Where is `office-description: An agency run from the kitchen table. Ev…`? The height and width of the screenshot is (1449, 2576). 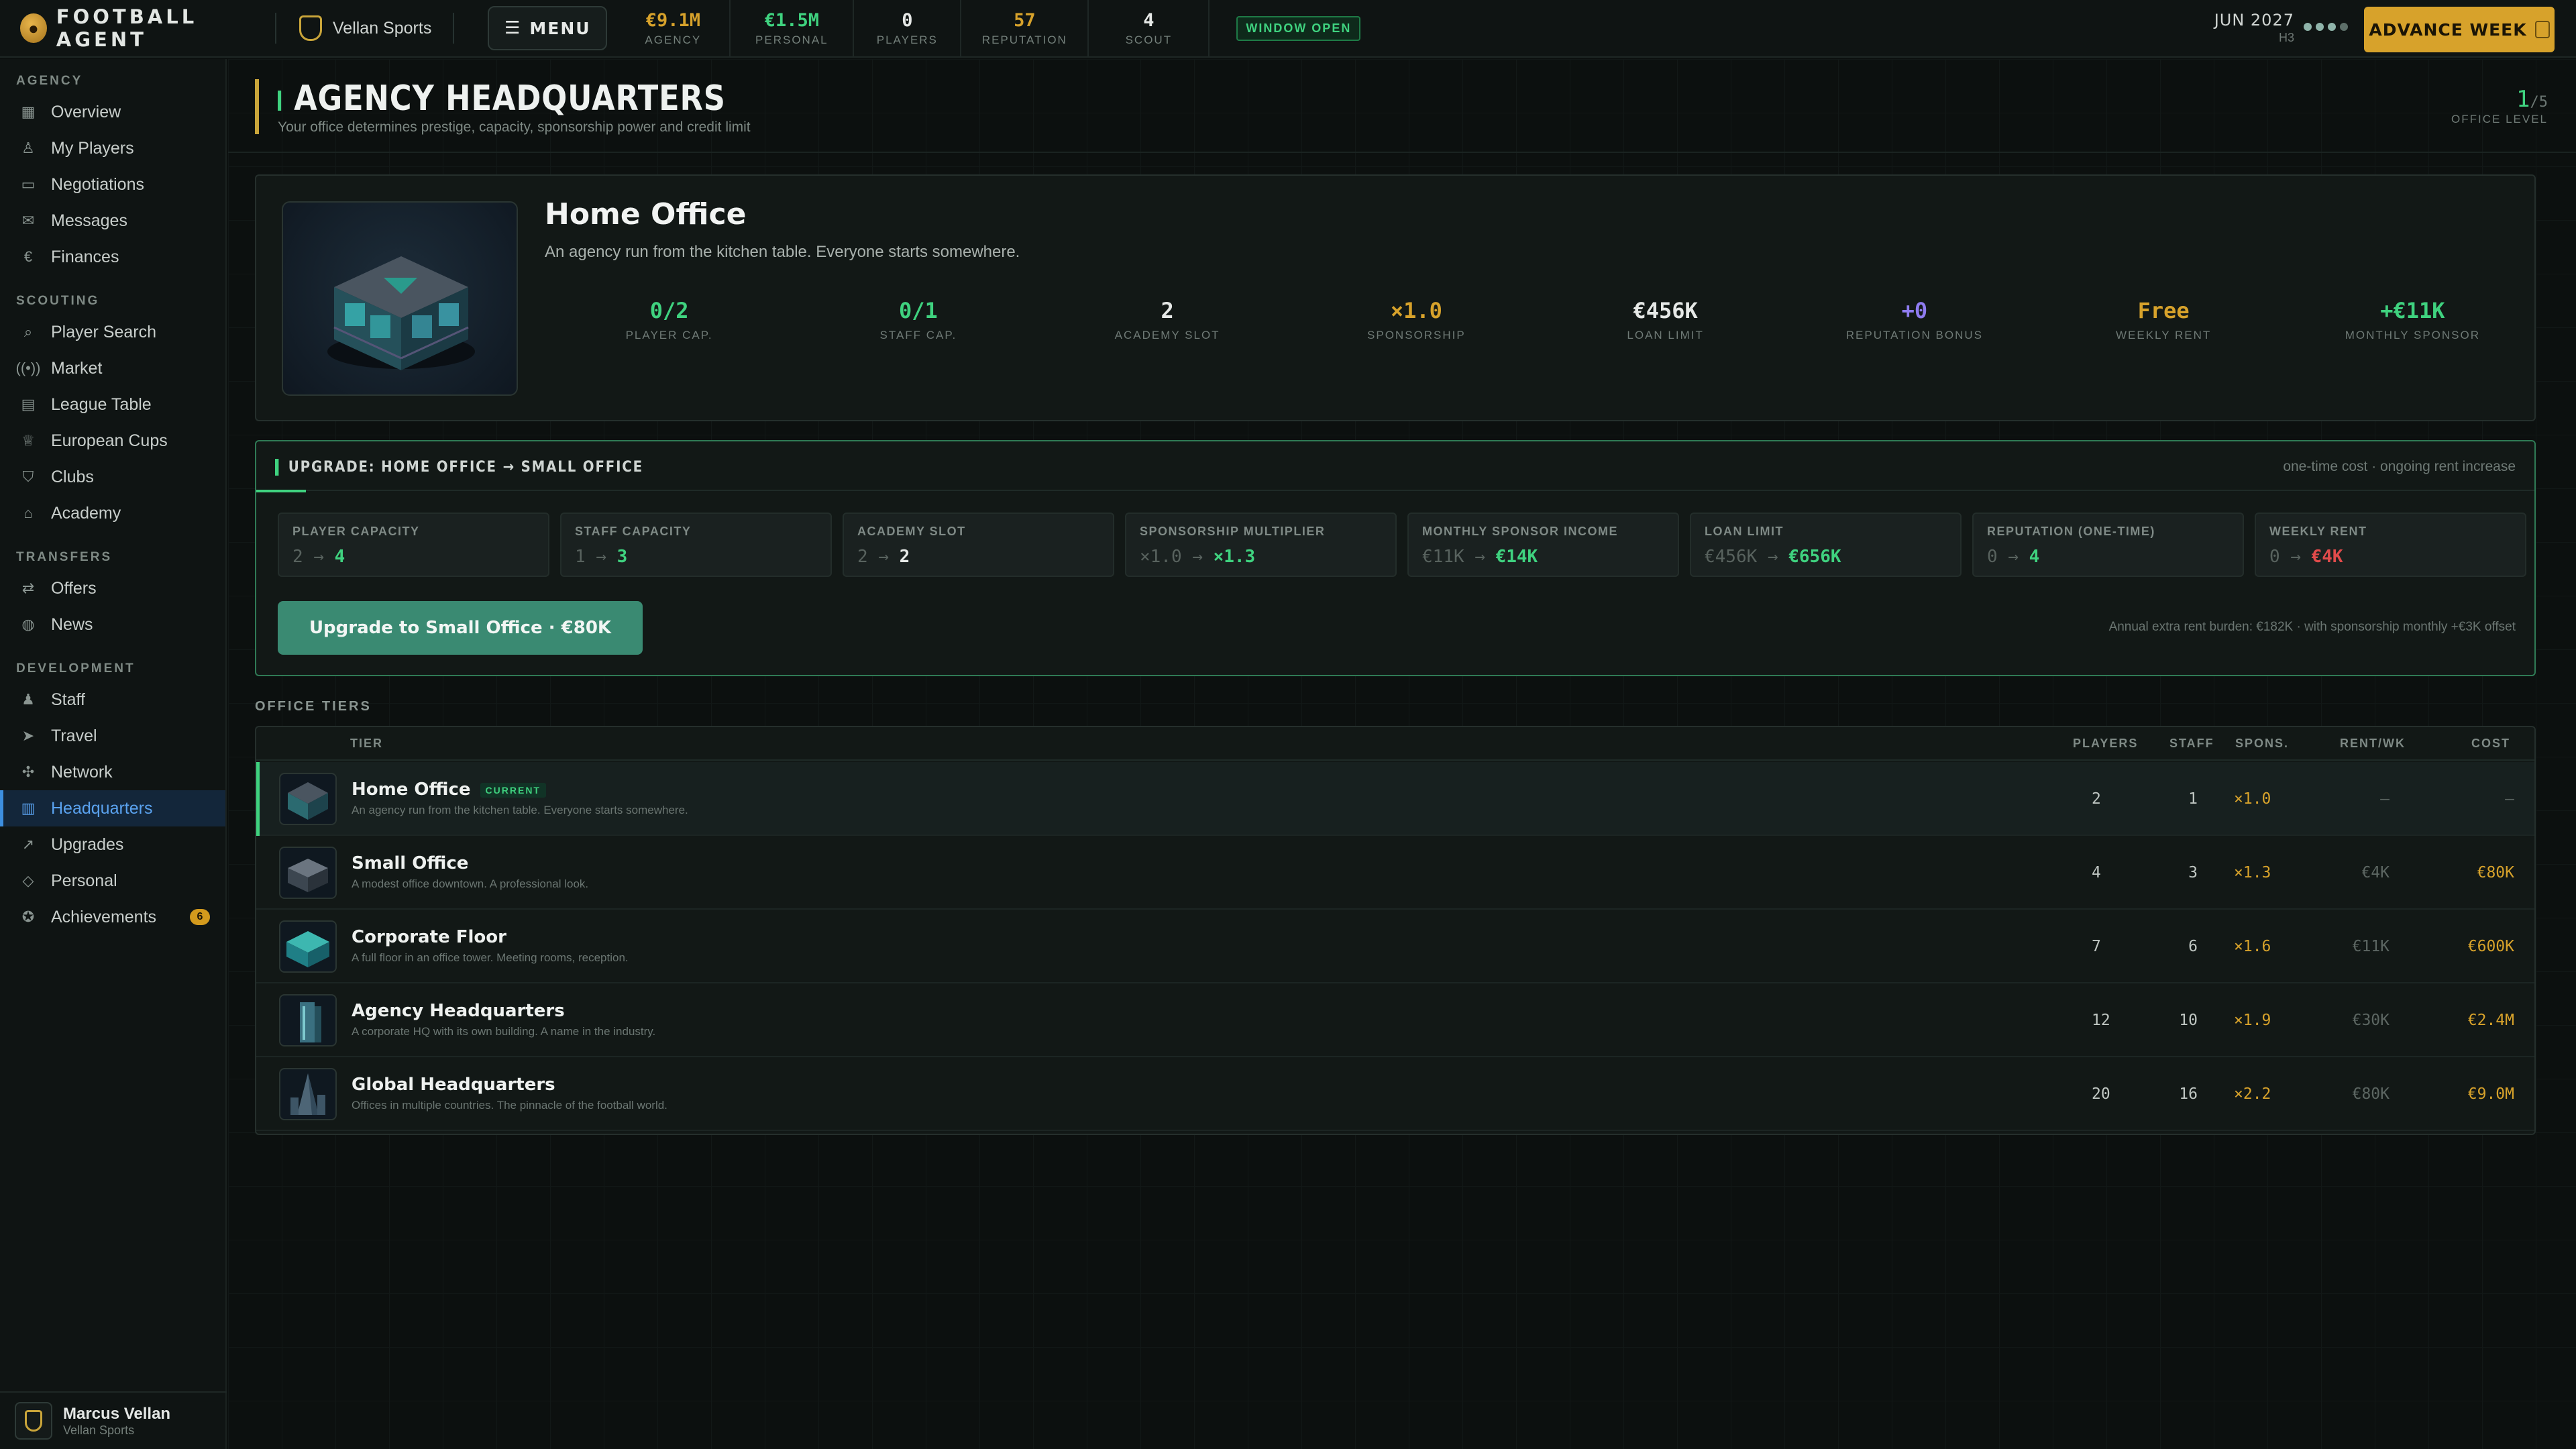 office-description: An agency run from the kitchen table. Ev… is located at coordinates (782, 252).